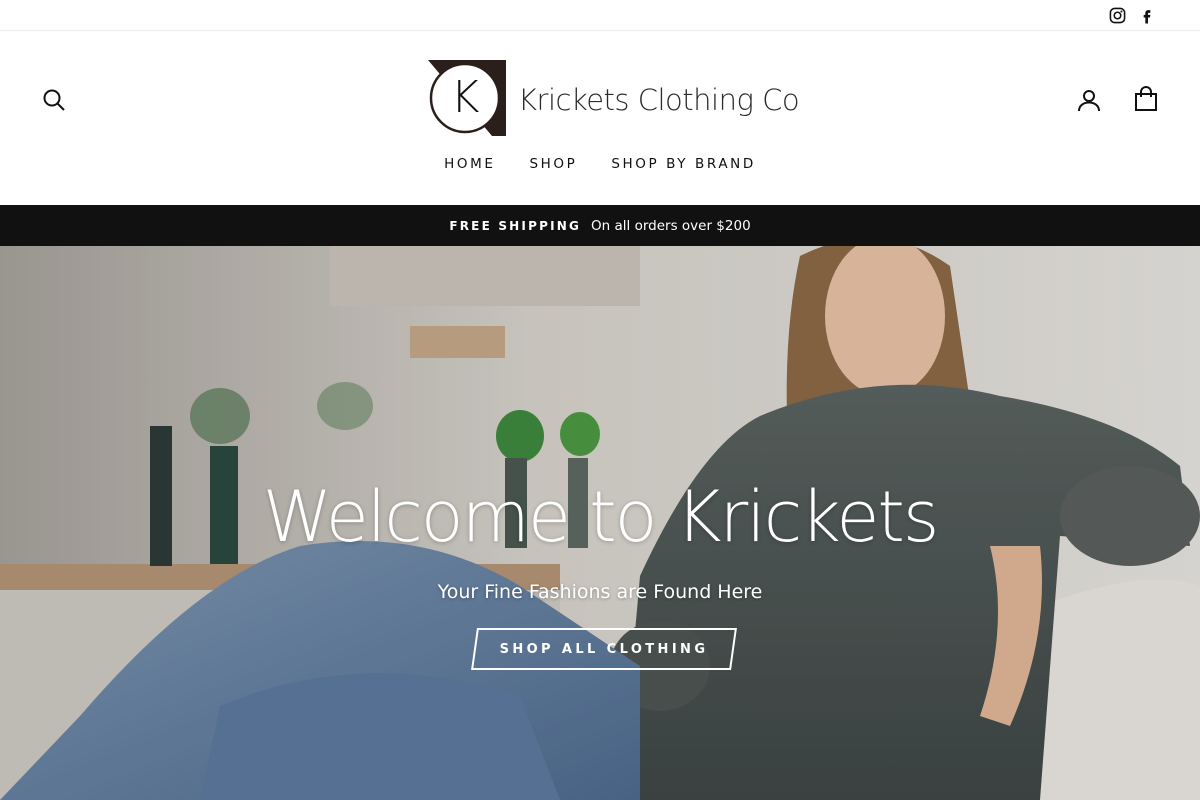  Describe the element at coordinates (465, 97) in the screenshot. I see `logo-letter: K` at that location.